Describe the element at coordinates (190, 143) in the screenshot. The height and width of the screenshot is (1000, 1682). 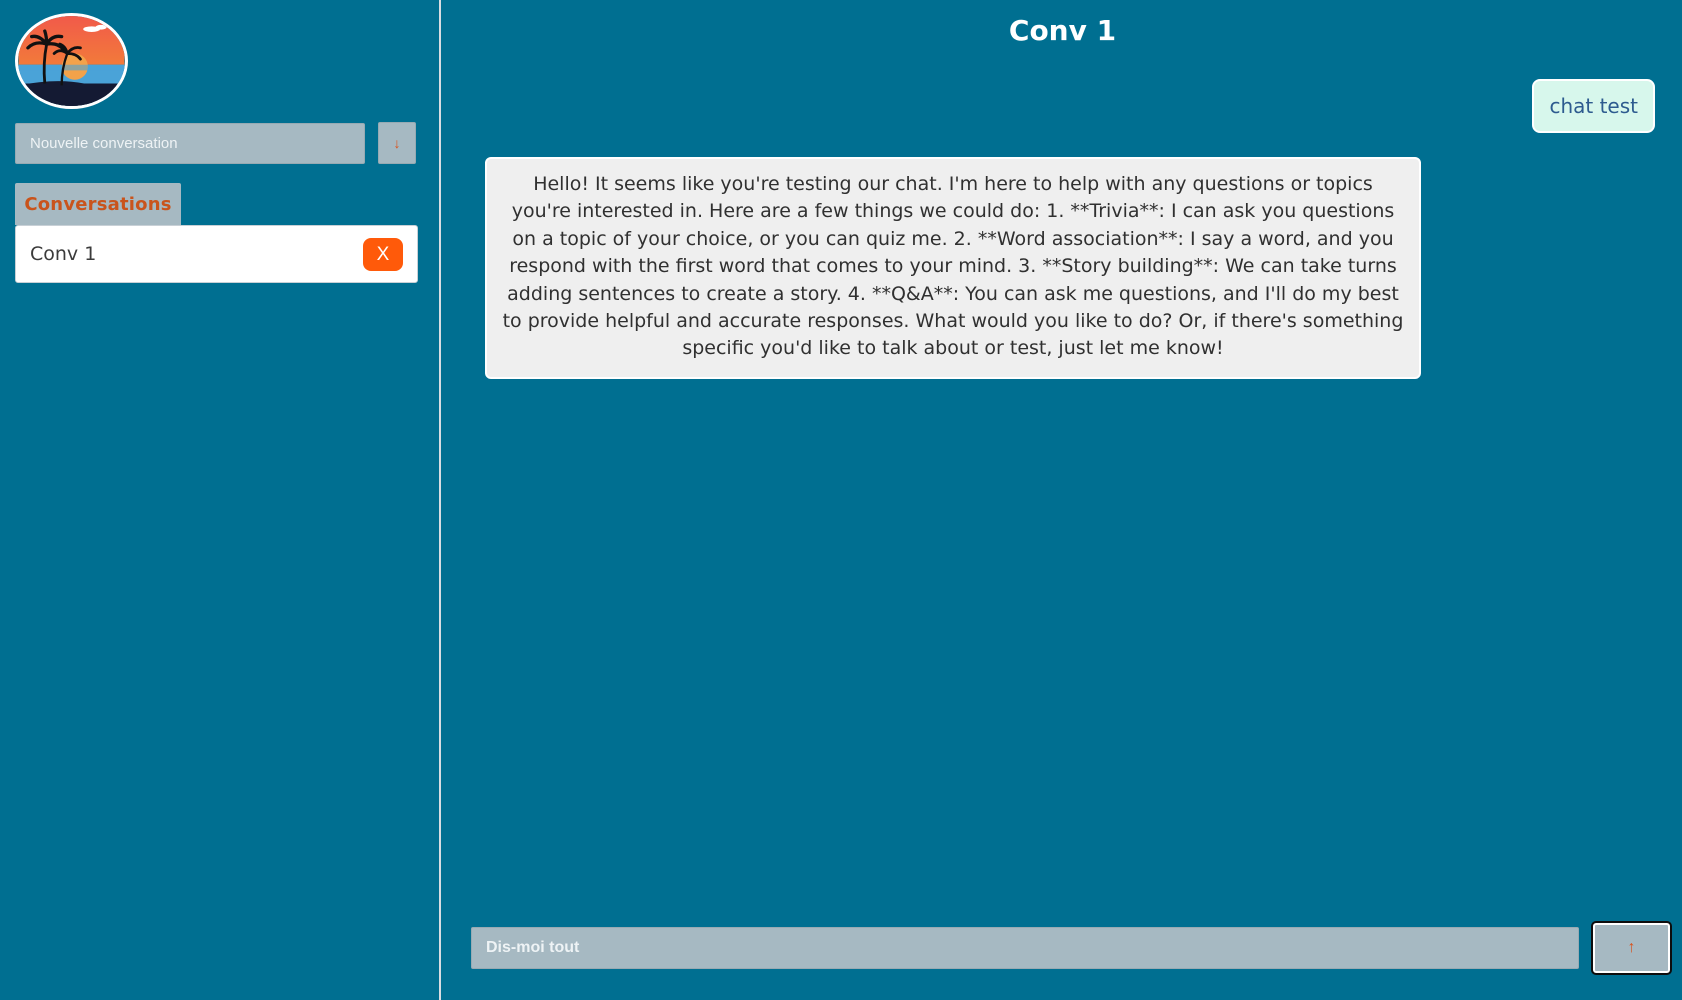
I see `new-conversation-input` at that location.